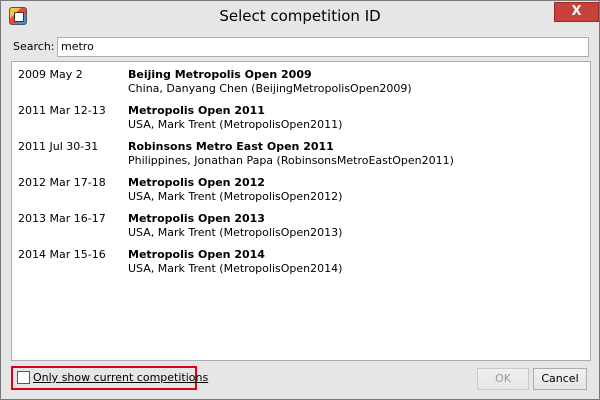 This screenshot has width=600, height=400. What do you see at coordinates (323, 47) in the screenshot?
I see `search-input: metro` at bounding box center [323, 47].